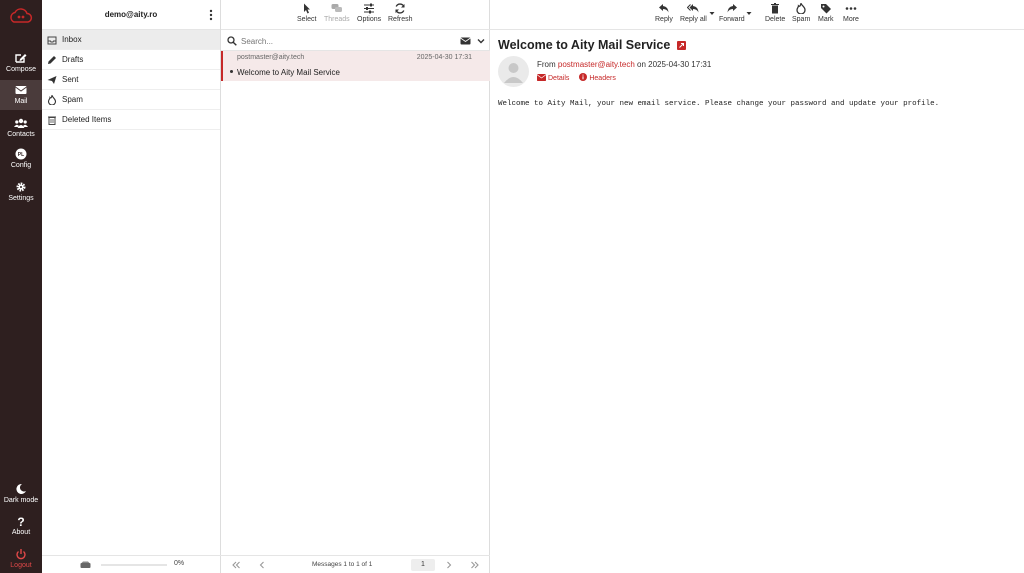 The height and width of the screenshot is (573, 1024). I want to click on reply-all-dropdown-icon, so click(712, 13).